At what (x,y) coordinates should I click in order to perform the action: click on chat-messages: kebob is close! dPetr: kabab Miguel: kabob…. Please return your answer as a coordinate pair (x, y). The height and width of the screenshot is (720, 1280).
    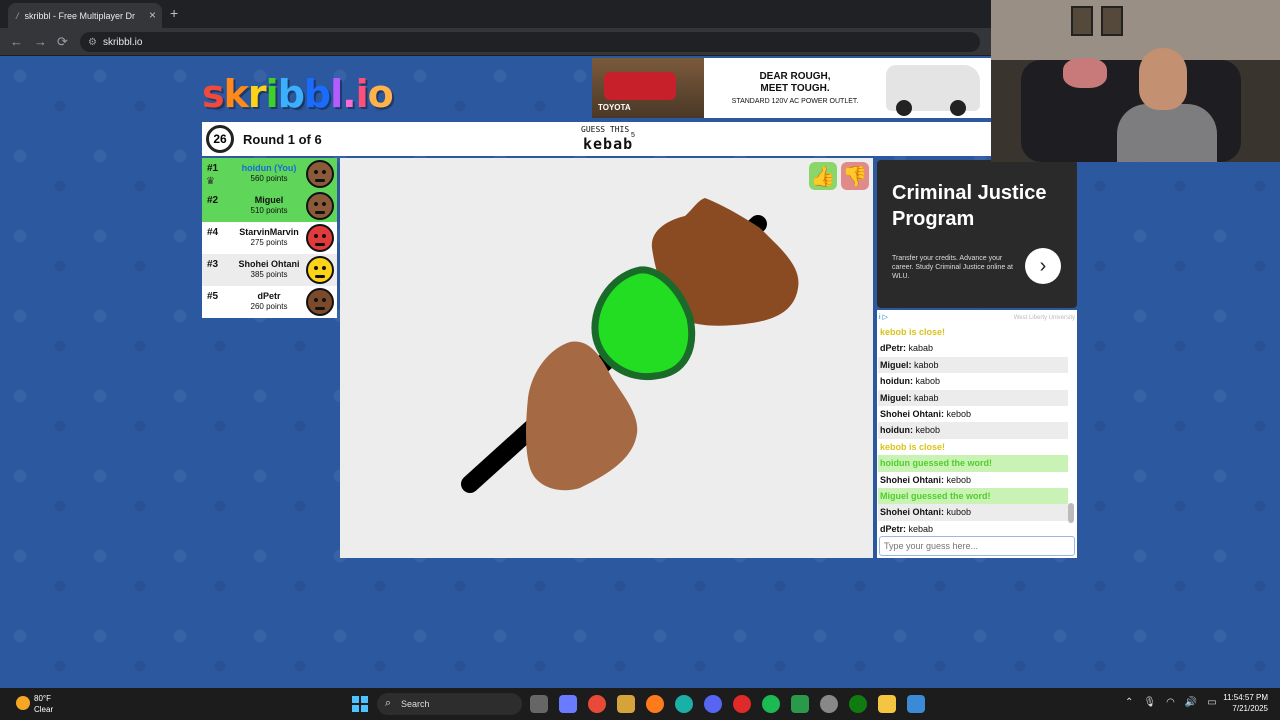
    Looking at the image, I should click on (973, 429).